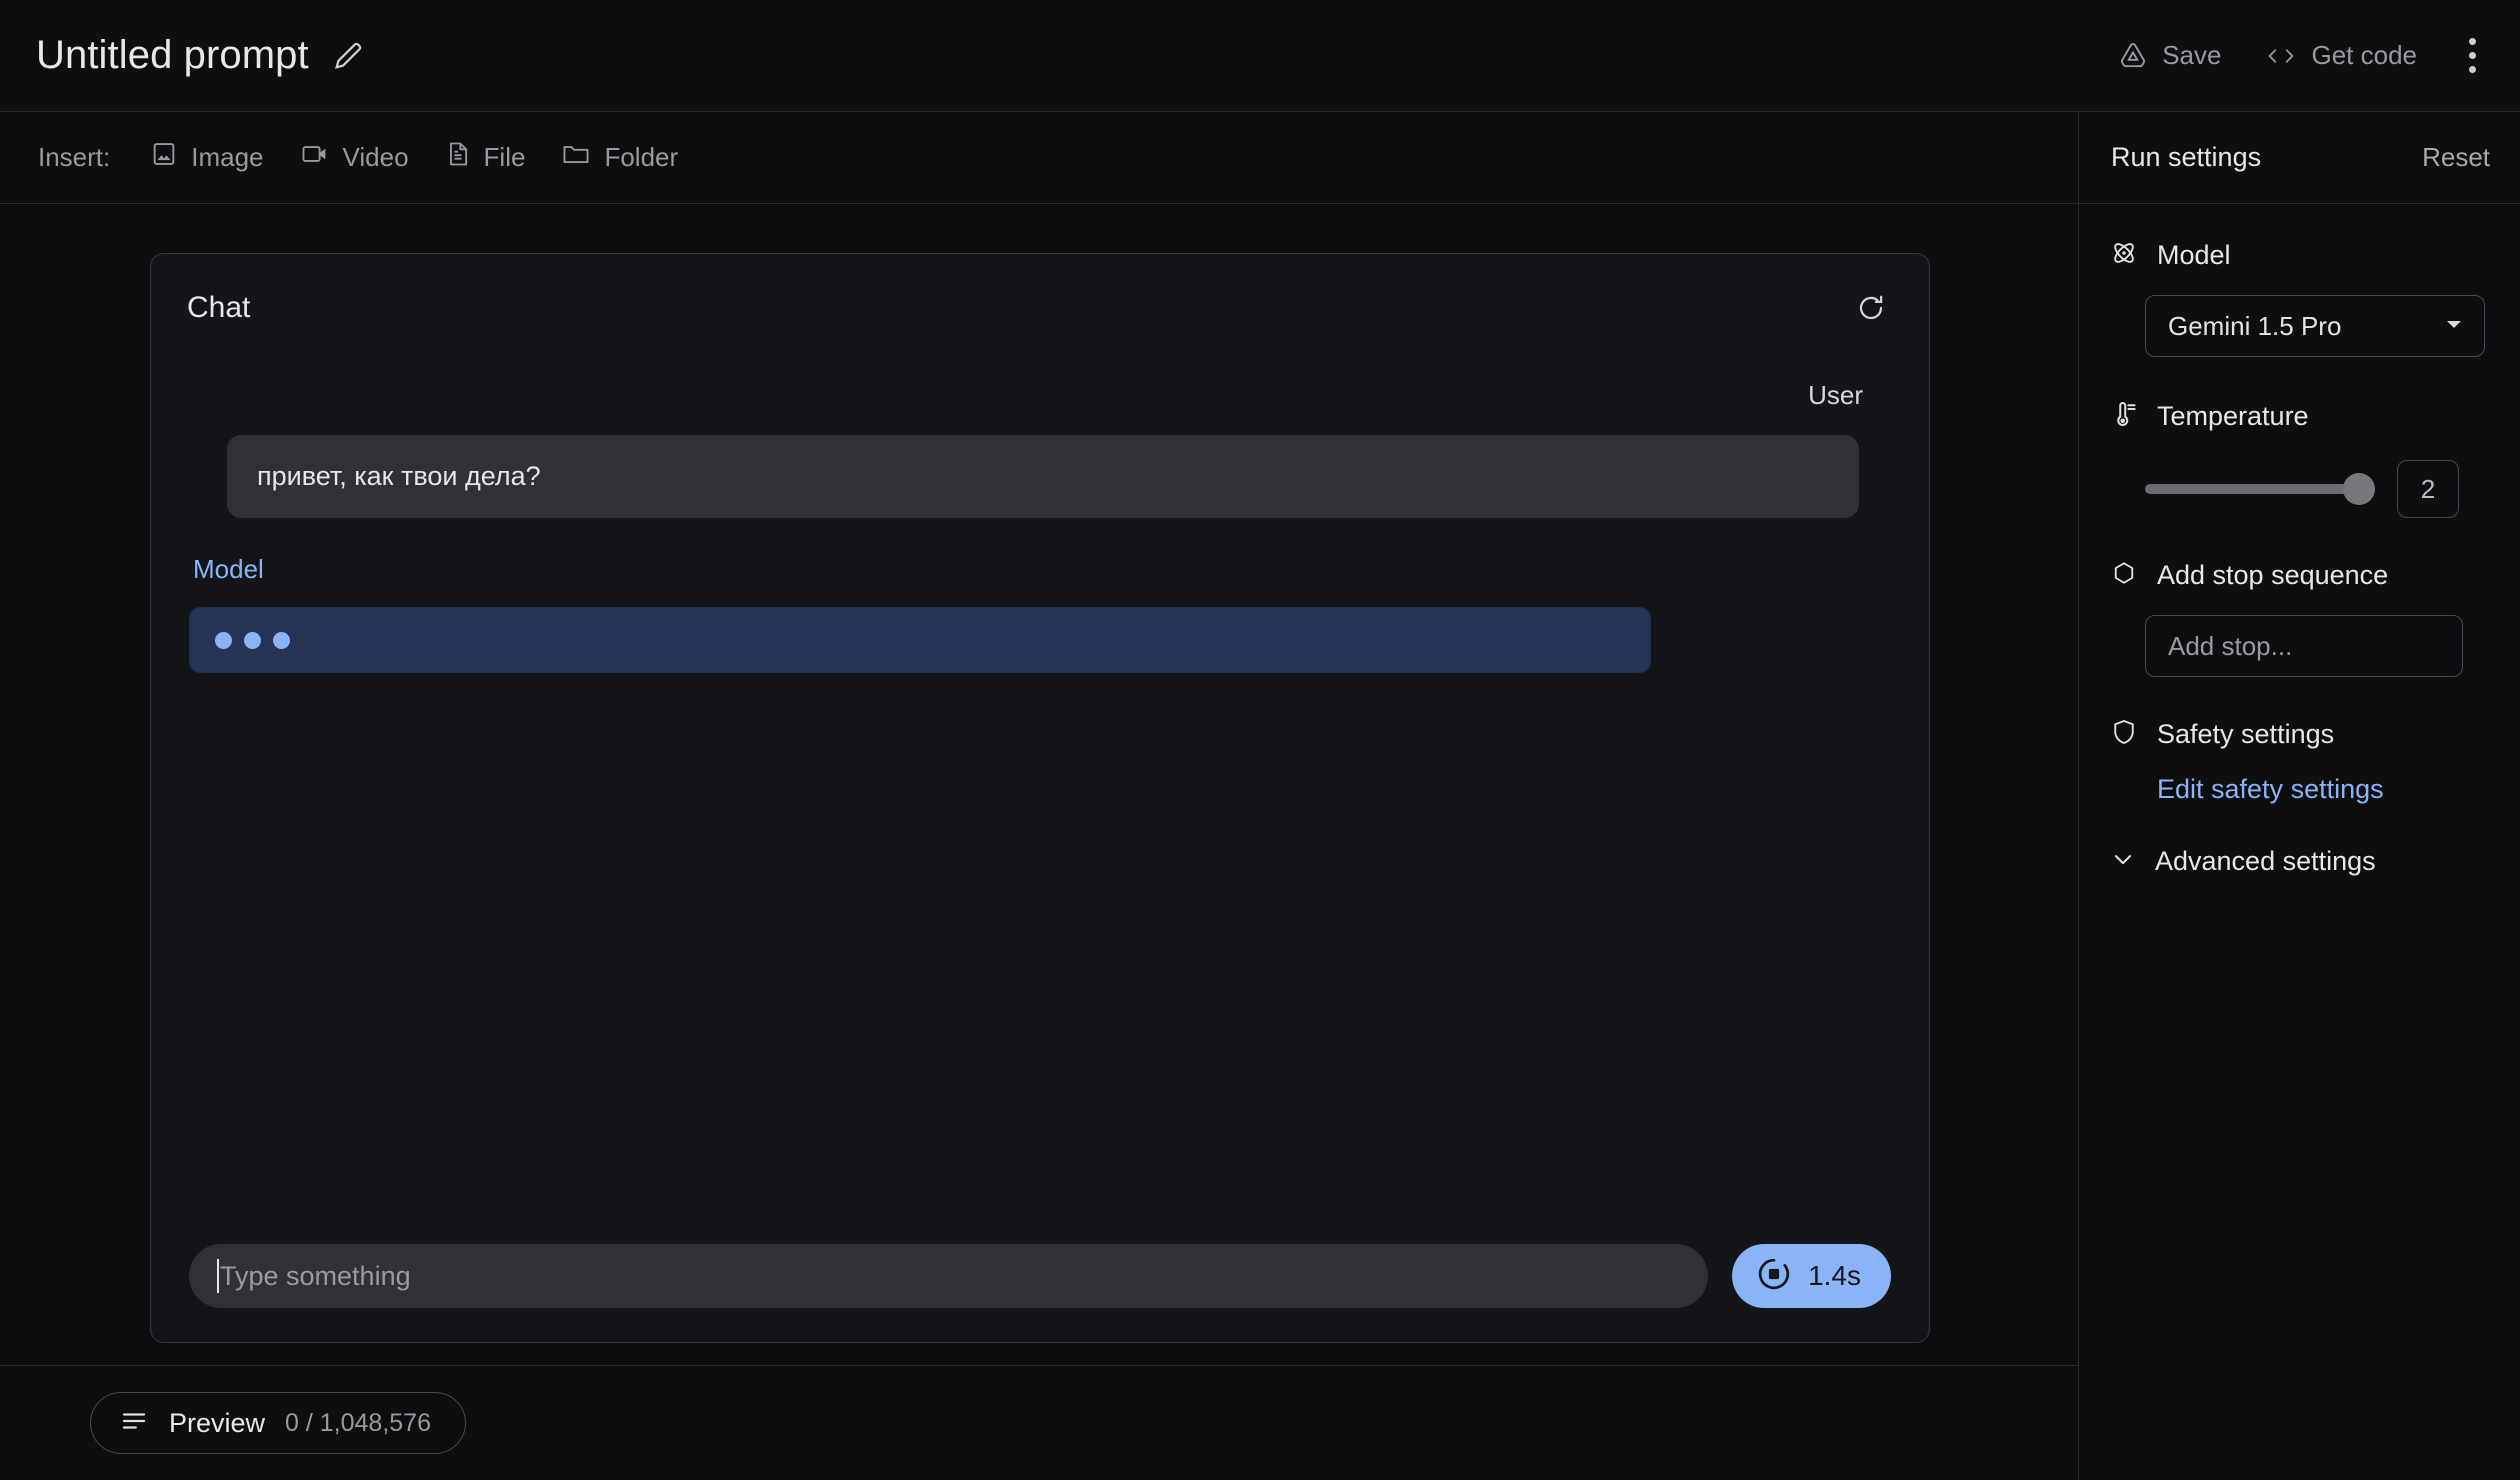 Image resolution: width=2520 pixels, height=1480 pixels. Describe the element at coordinates (576, 157) in the screenshot. I see `folder-icon` at that location.